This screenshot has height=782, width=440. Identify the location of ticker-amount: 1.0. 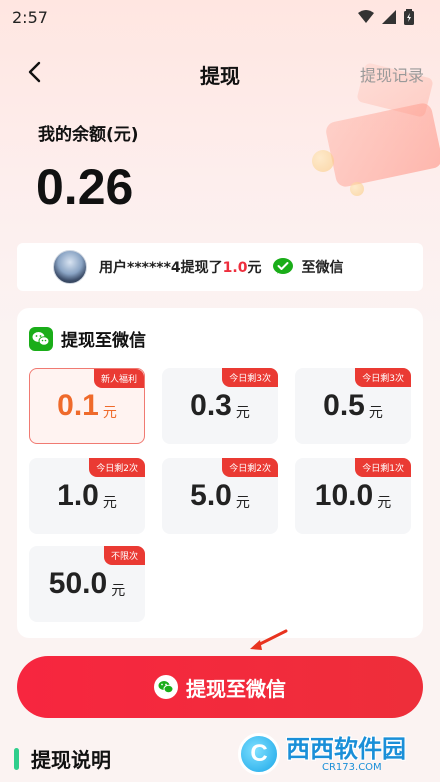
(235, 268).